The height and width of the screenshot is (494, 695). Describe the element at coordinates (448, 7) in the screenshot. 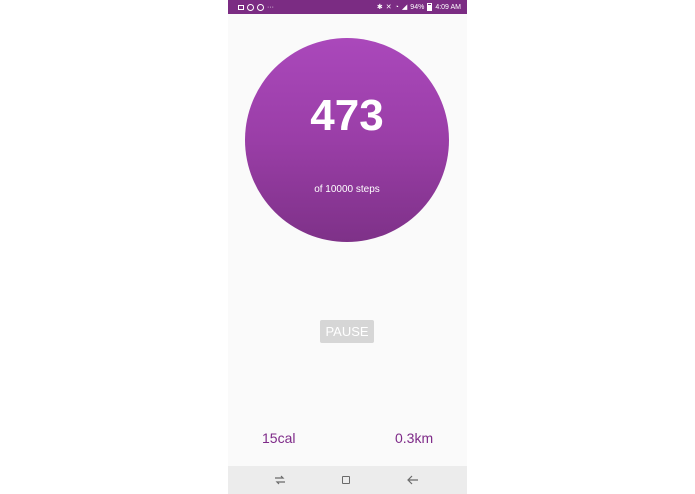

I see `clock: 4:09 AM` at that location.